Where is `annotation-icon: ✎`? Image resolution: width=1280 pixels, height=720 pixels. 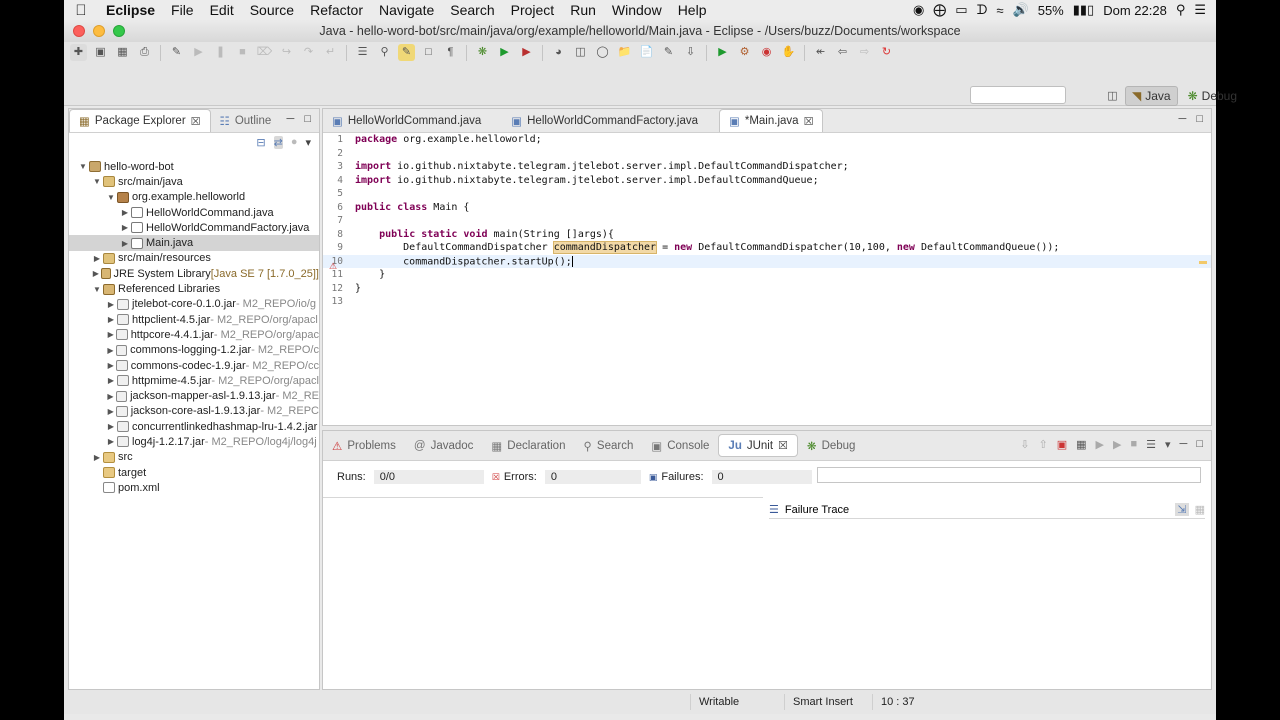
annotation-icon: ✎ is located at coordinates (668, 52).